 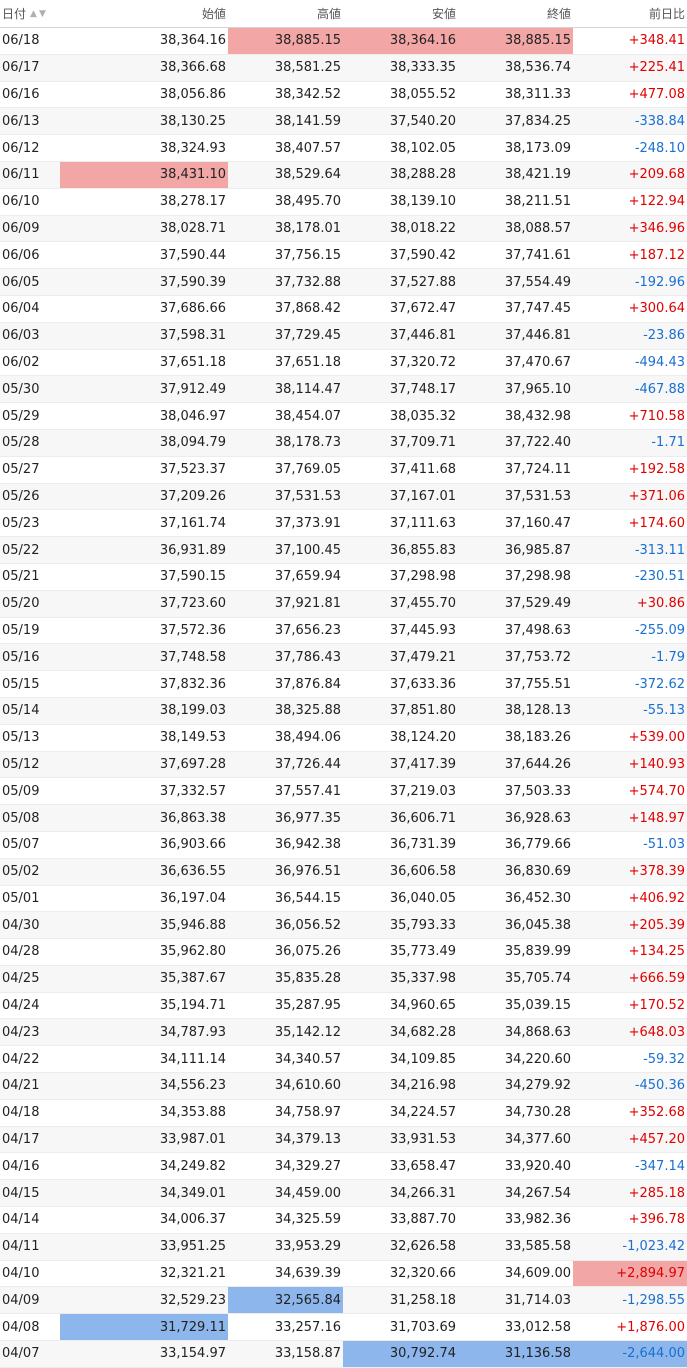 What do you see at coordinates (21, 1032) in the screenshot?
I see `cell-date: 04/23` at bounding box center [21, 1032].